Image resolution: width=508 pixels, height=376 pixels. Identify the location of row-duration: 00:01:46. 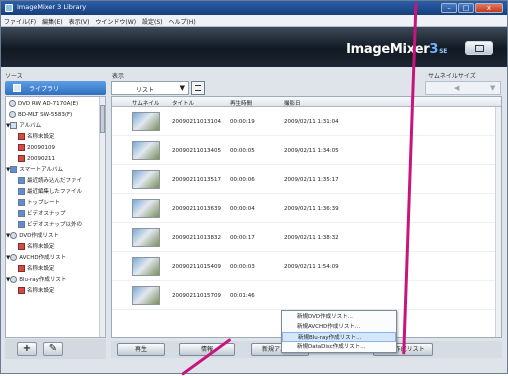
(242, 296).